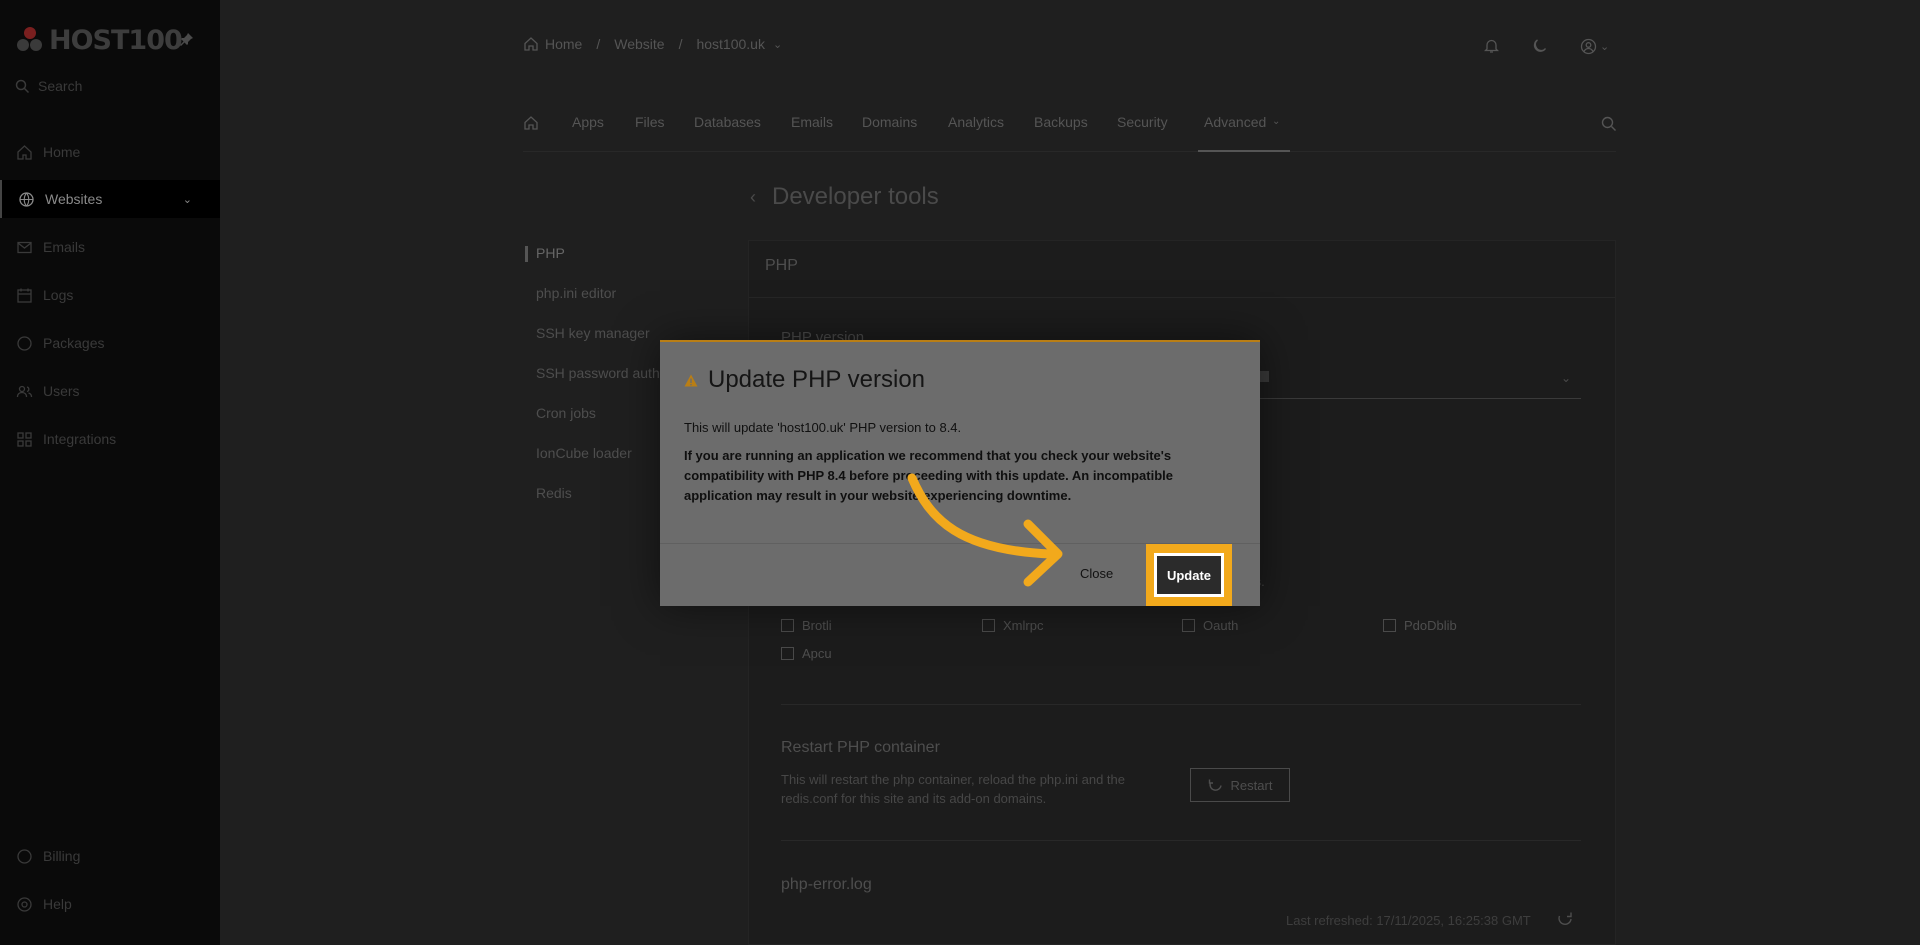 This screenshot has height=945, width=1920. What do you see at coordinates (650, 122) in the screenshot?
I see `tab-files: Files` at bounding box center [650, 122].